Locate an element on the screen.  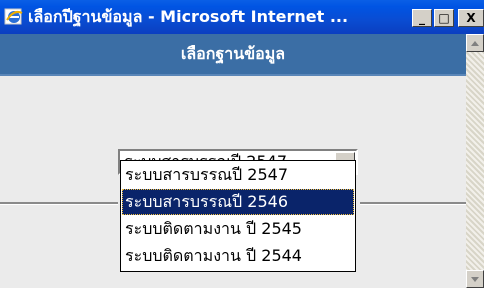
dropdown-option: ระบบติดตามงาน ปี 2544 is located at coordinates (238, 256).